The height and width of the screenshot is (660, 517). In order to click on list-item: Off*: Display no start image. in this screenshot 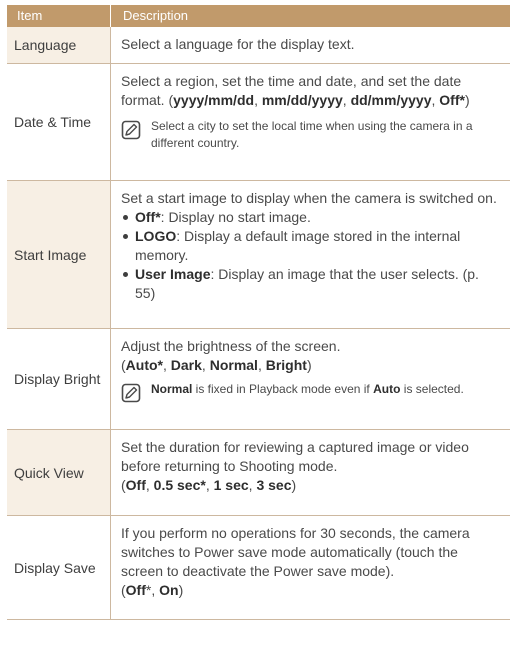, I will do `click(311, 217)`.